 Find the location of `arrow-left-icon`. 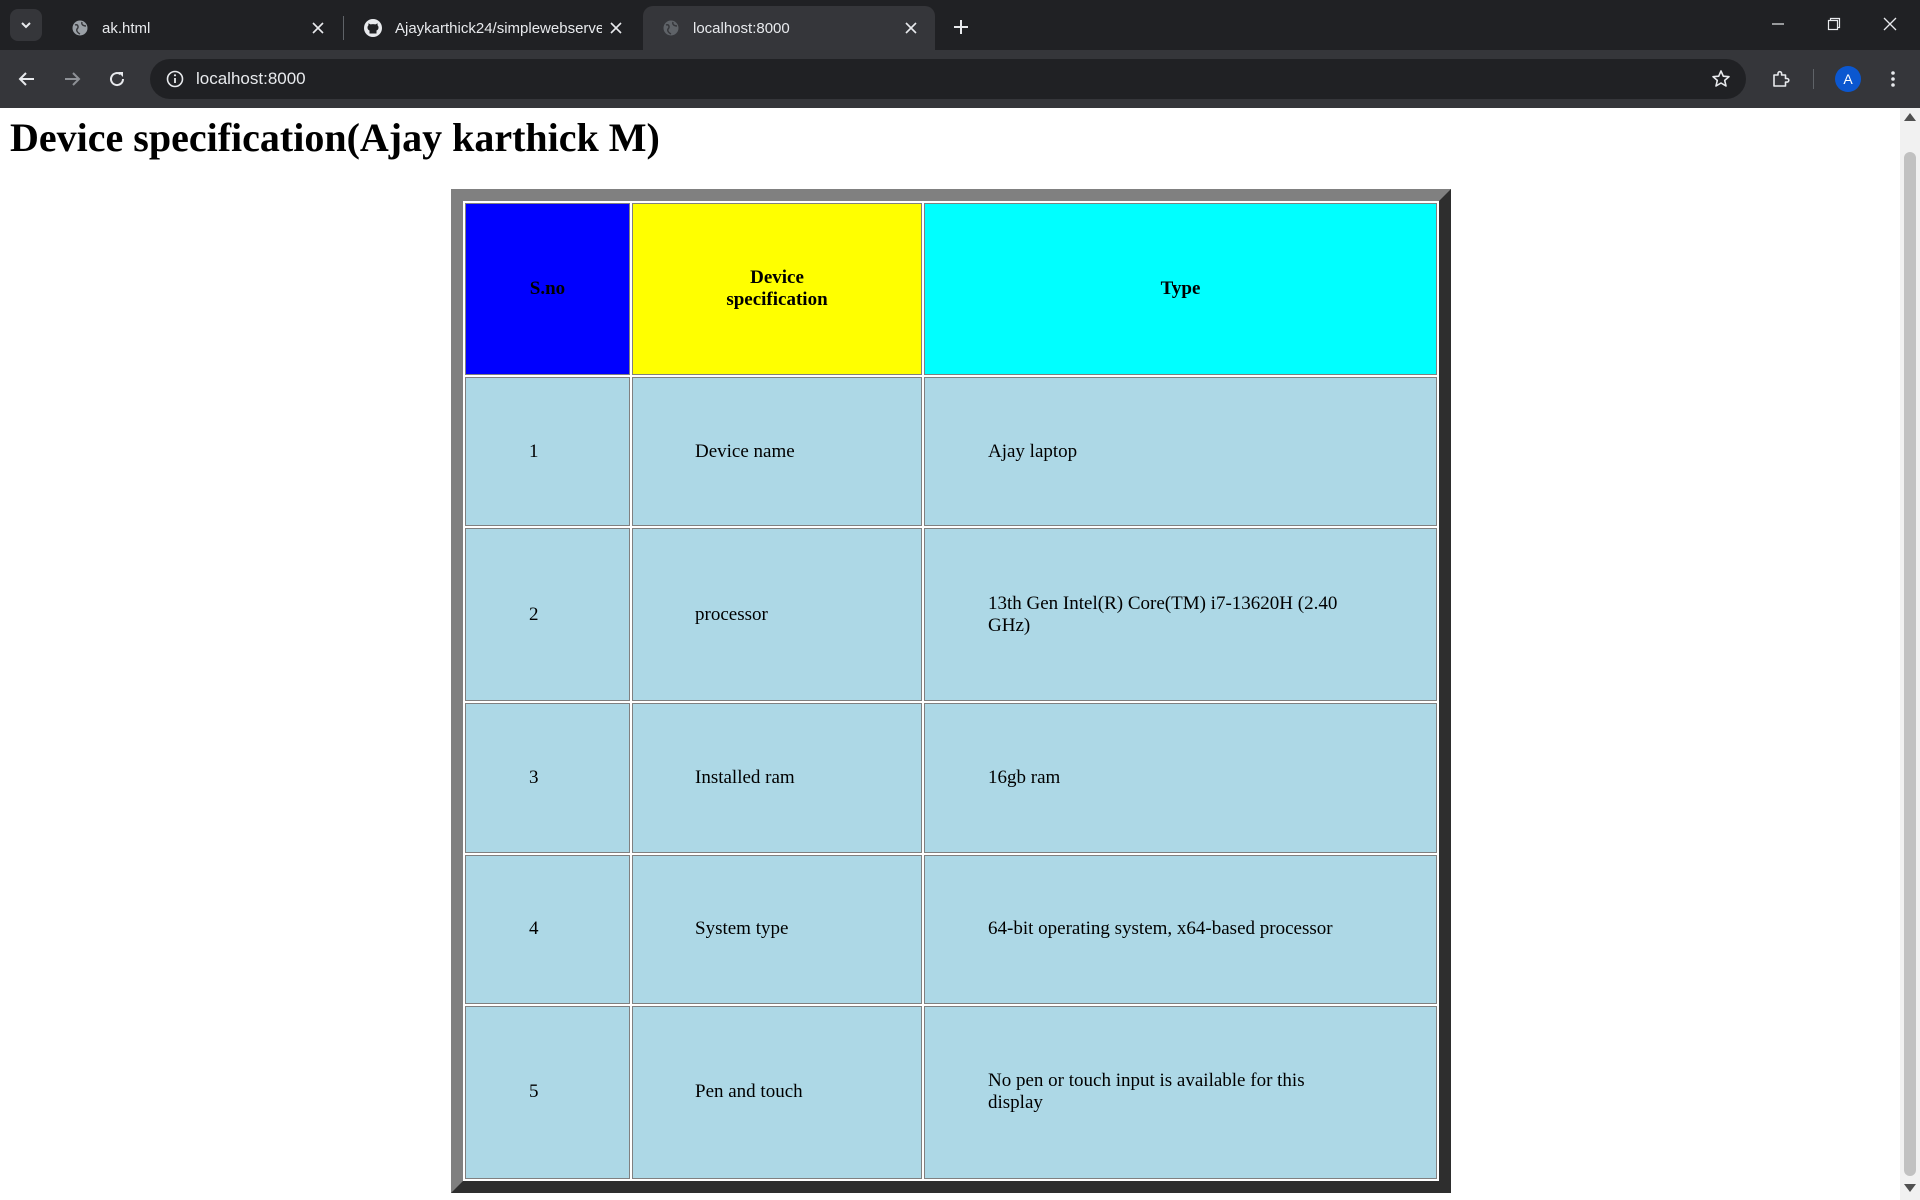

arrow-left-icon is located at coordinates (26, 79).